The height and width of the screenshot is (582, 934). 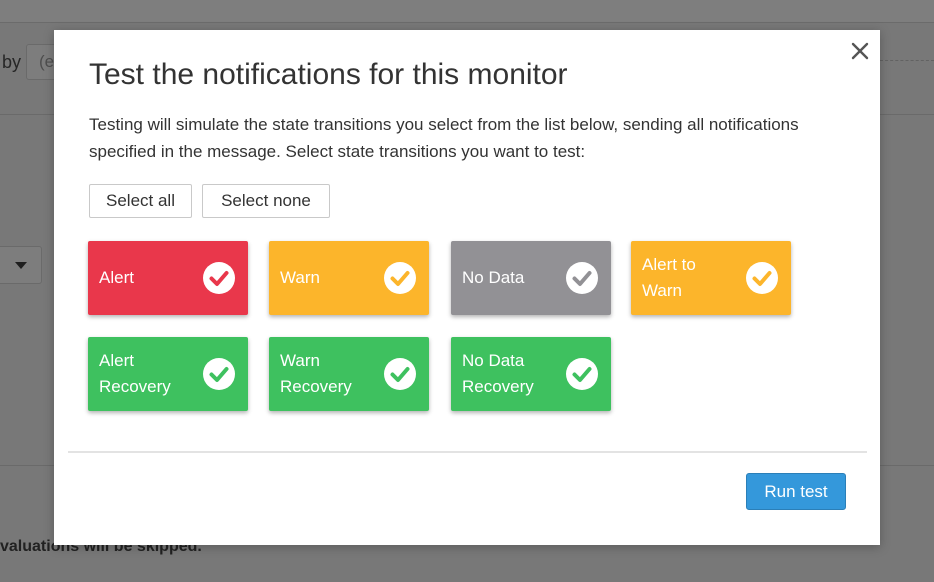 What do you see at coordinates (692, 278) in the screenshot?
I see `tile-label: Alert to Warn` at bounding box center [692, 278].